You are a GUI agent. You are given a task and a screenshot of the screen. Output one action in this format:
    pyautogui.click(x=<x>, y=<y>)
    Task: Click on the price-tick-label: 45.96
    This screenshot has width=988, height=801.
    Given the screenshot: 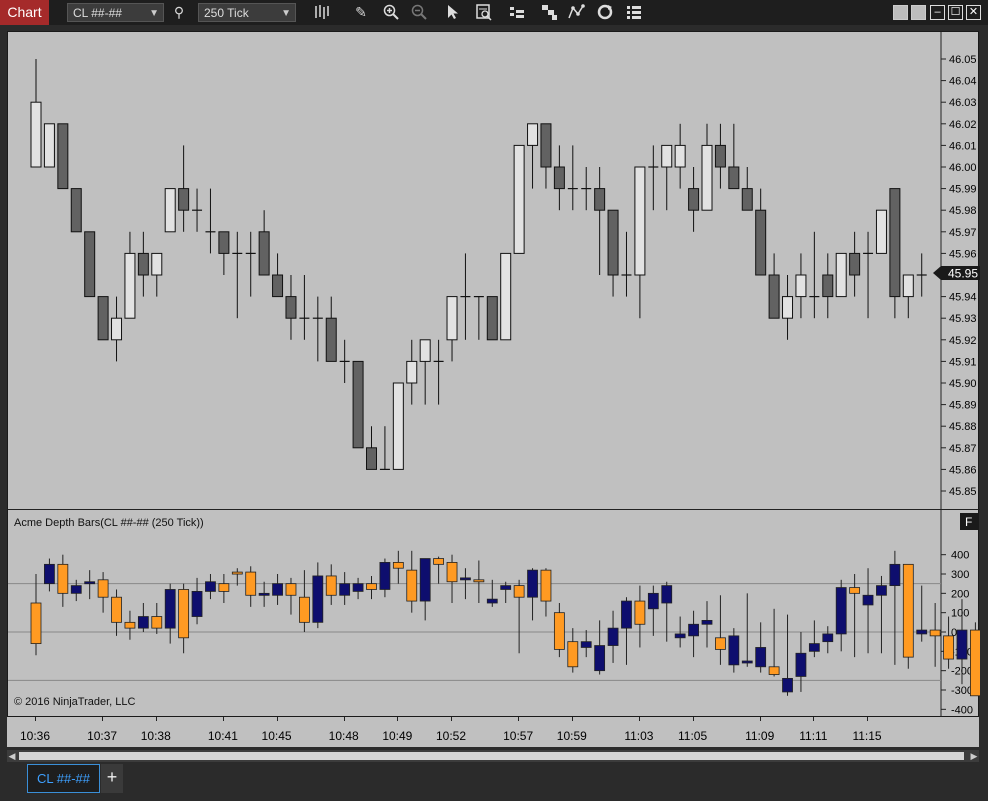 What is the action you would take?
    pyautogui.click(x=963, y=254)
    